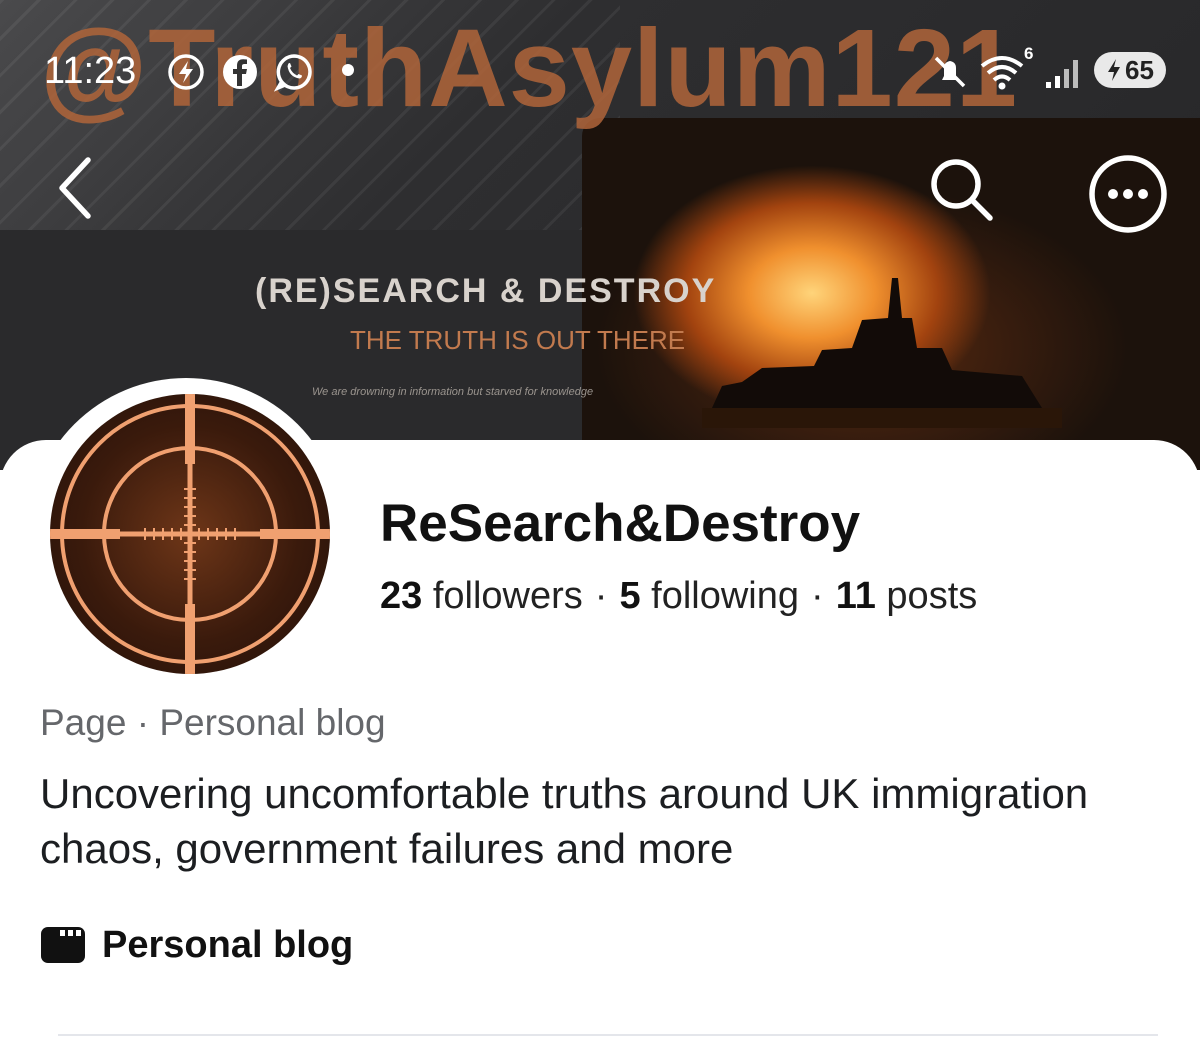 This screenshot has width=1200, height=1037. I want to click on category-type: Page, so click(83, 722).